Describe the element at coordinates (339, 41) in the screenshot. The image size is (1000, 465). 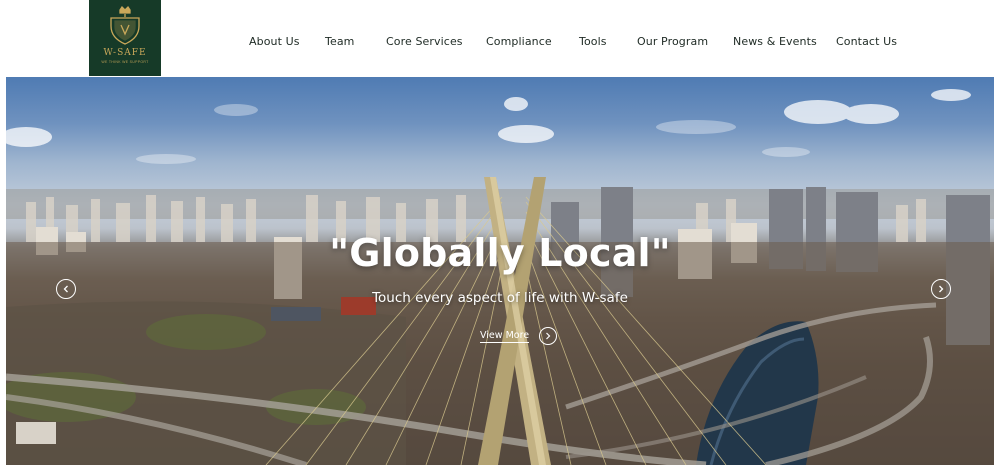
I see `nav-item-team: Team` at that location.